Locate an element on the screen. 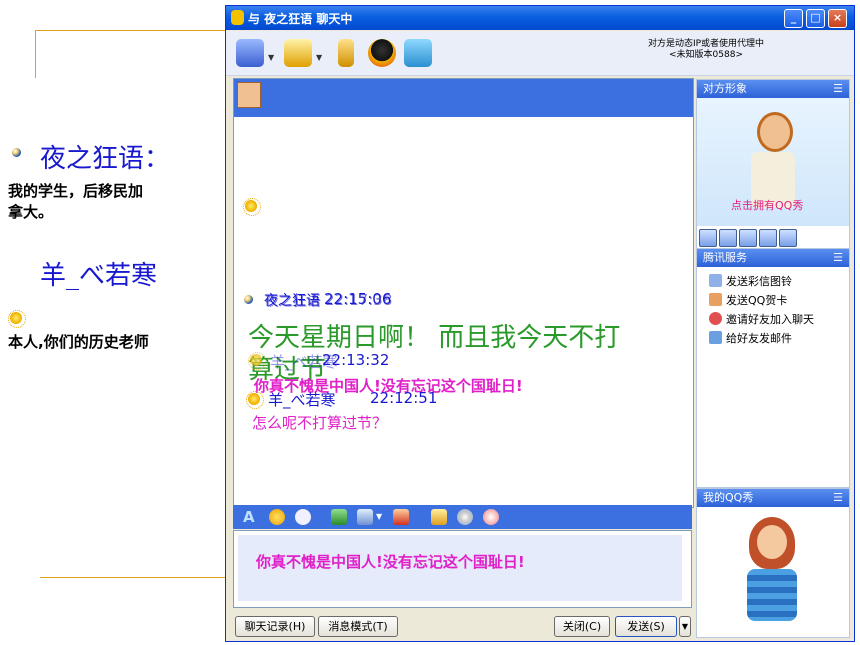 This screenshot has width=860, height=645. mail-icon is located at coordinates (715, 337).